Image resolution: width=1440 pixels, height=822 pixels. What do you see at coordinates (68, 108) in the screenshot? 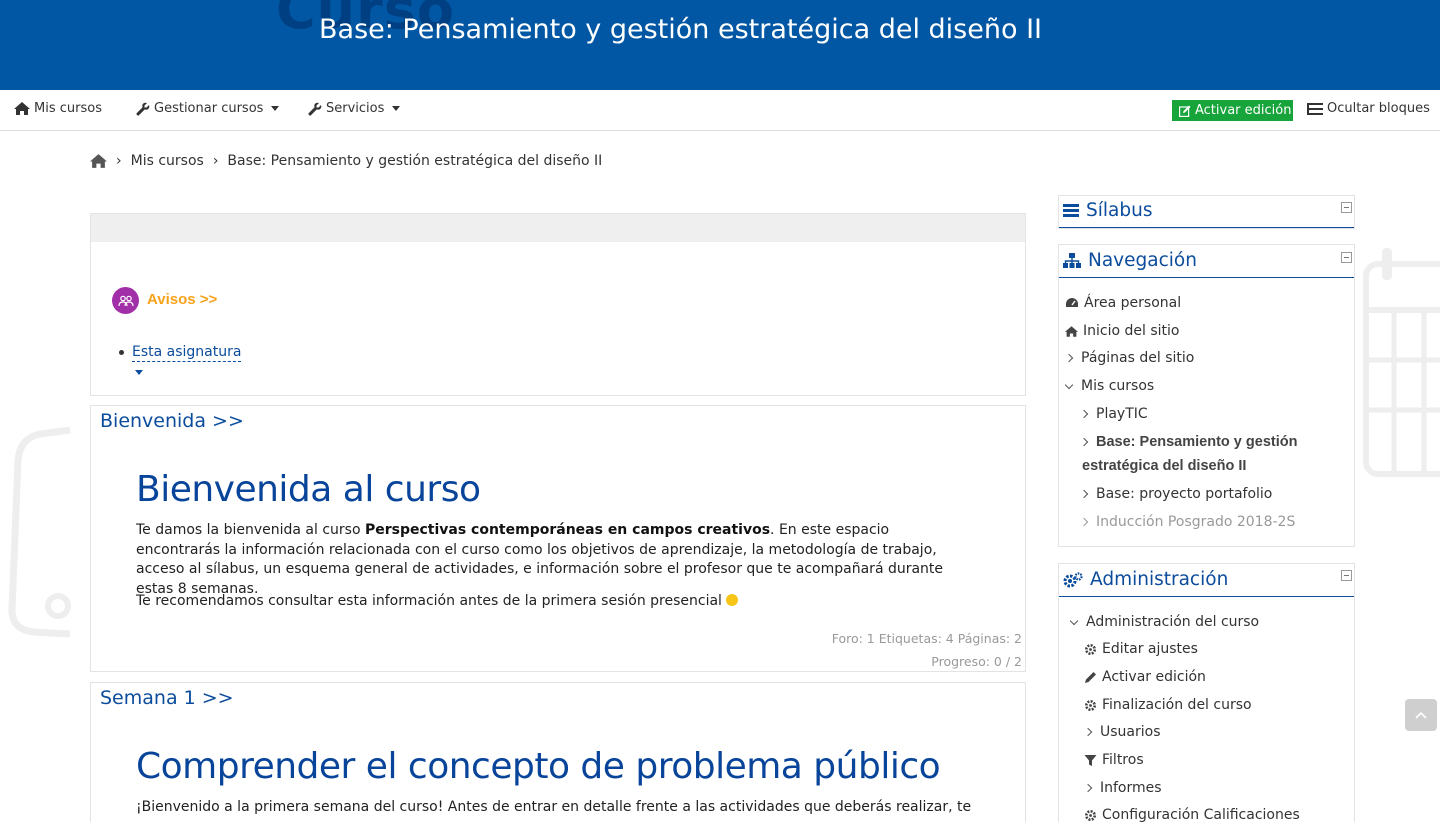
I see `nav-my-courses-label: Mis cursos` at bounding box center [68, 108].